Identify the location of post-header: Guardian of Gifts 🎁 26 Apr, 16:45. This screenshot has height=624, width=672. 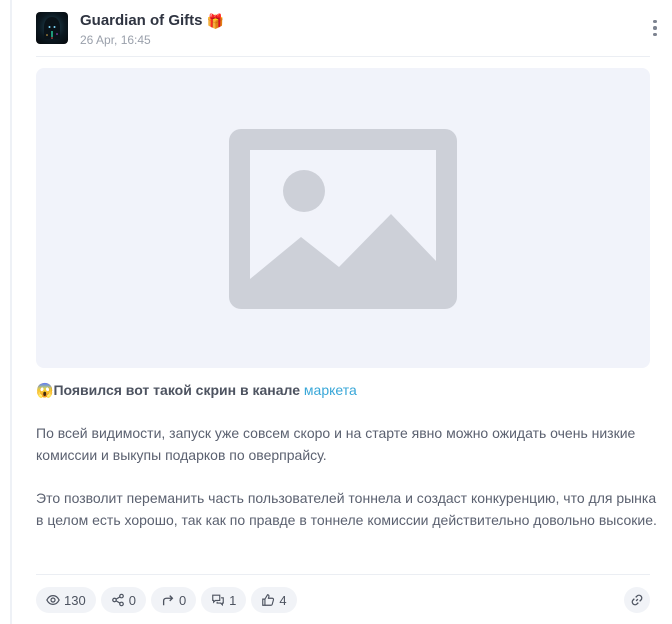
(354, 32).